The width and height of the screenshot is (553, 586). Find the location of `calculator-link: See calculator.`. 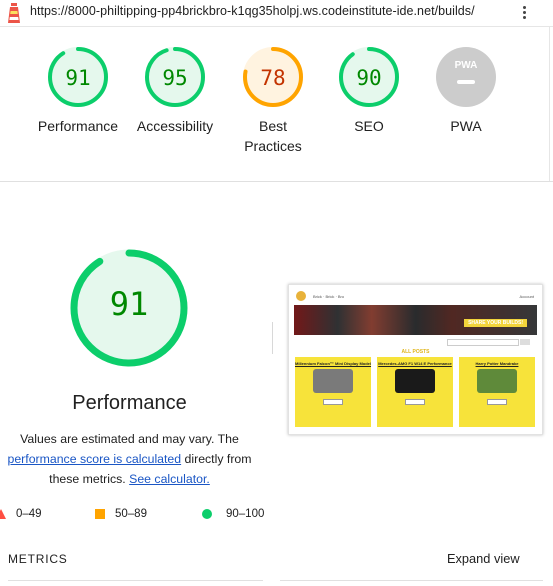

calculator-link: See calculator. is located at coordinates (169, 479).